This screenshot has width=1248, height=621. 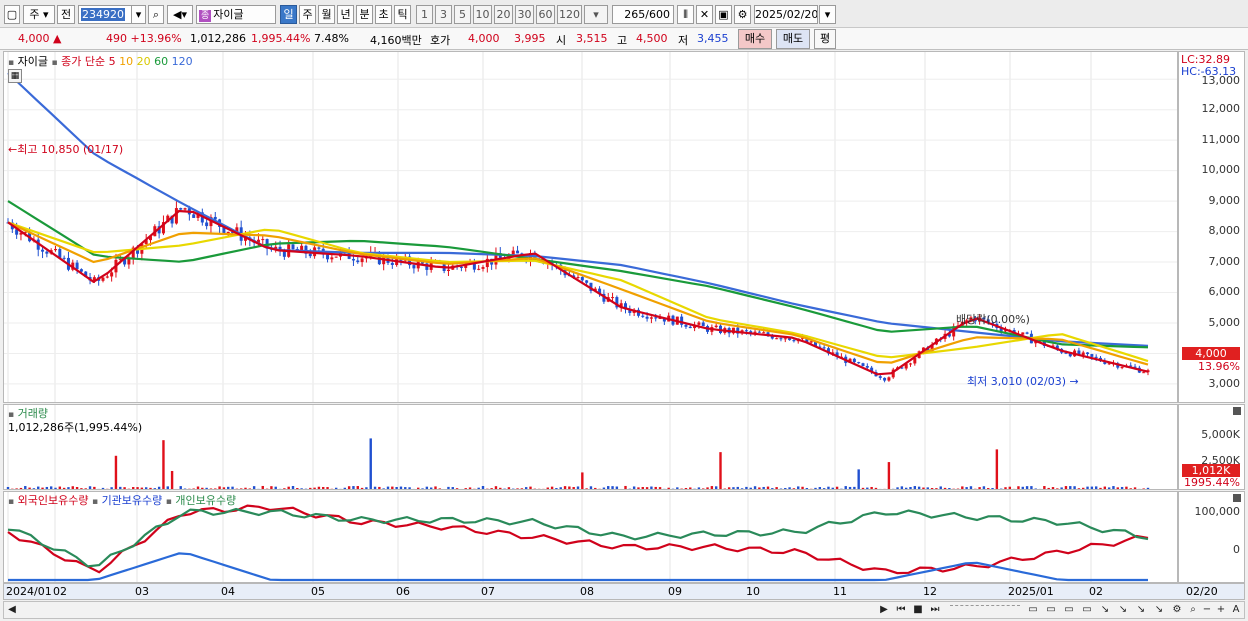 What do you see at coordinates (228, 14) in the screenshot?
I see `stock-name: 자이글` at bounding box center [228, 14].